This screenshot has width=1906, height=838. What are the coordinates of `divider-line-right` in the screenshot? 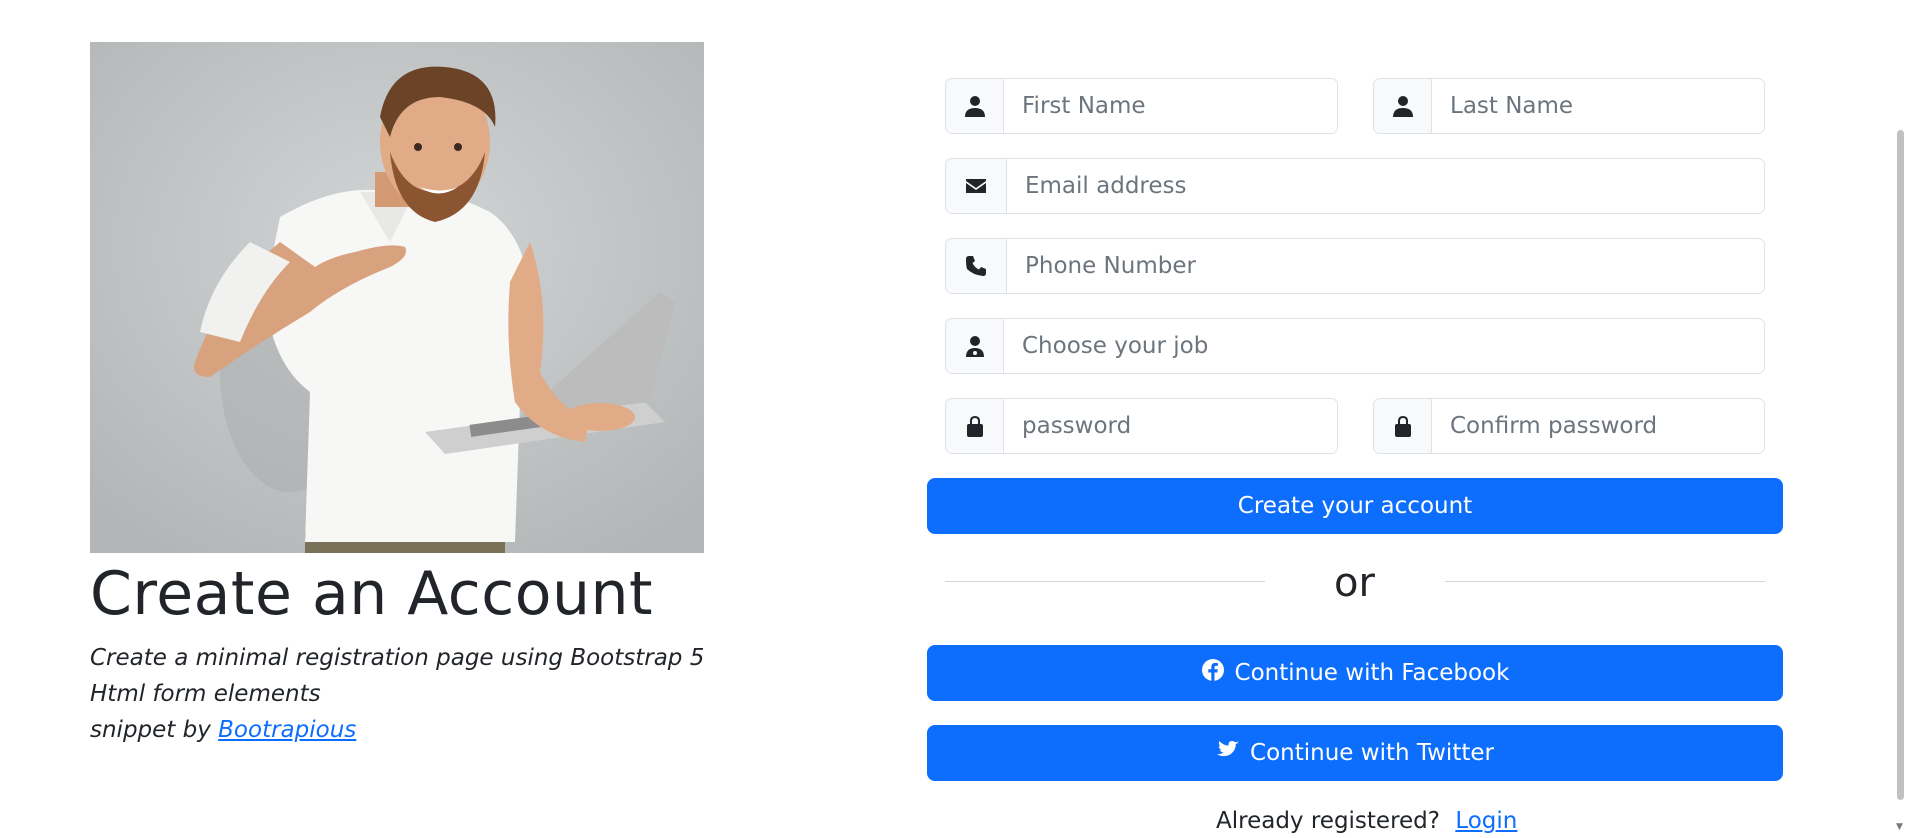 It's located at (1605, 581).